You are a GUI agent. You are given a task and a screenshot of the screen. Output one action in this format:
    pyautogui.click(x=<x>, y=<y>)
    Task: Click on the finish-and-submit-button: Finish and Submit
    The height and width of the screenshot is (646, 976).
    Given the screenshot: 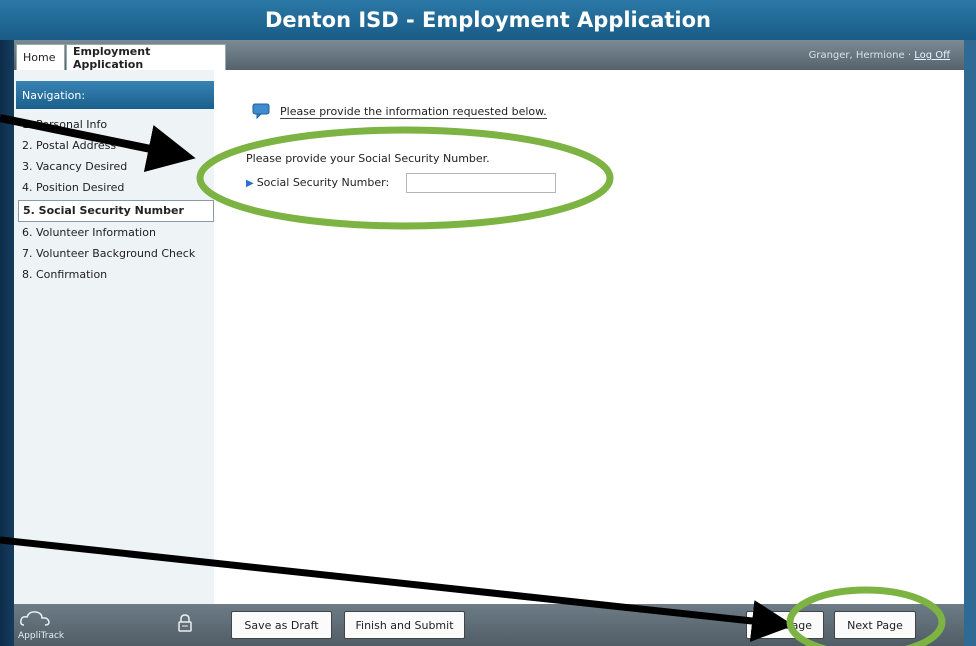 What is the action you would take?
    pyautogui.click(x=404, y=625)
    